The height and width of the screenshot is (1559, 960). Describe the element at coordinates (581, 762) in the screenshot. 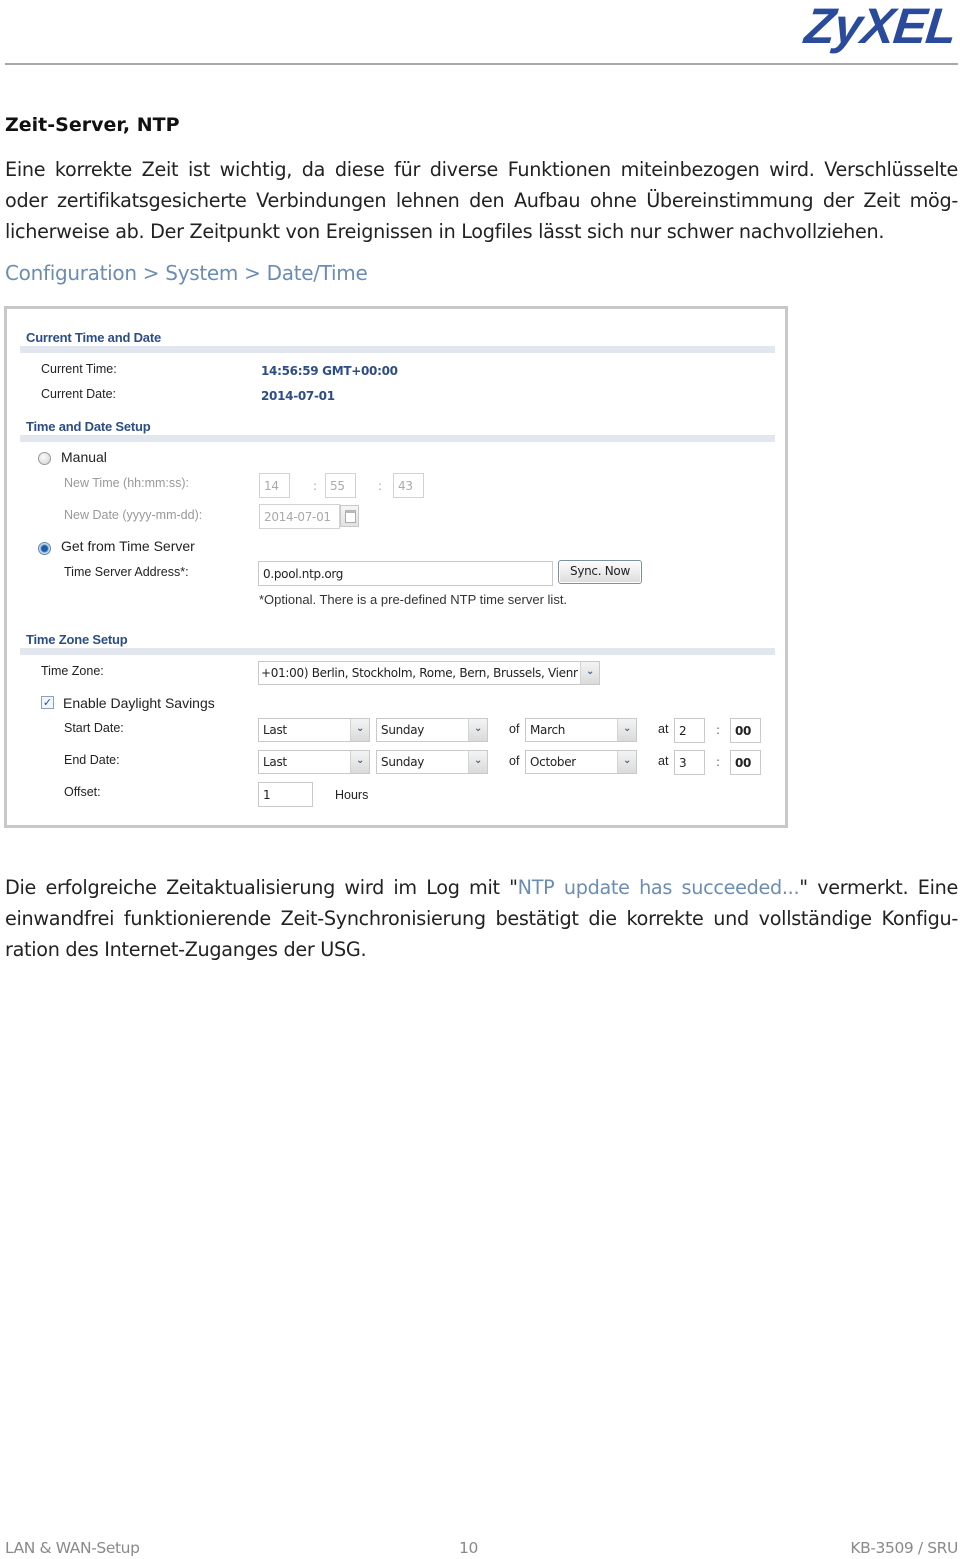

I see `end-month-select: October ⌄` at that location.